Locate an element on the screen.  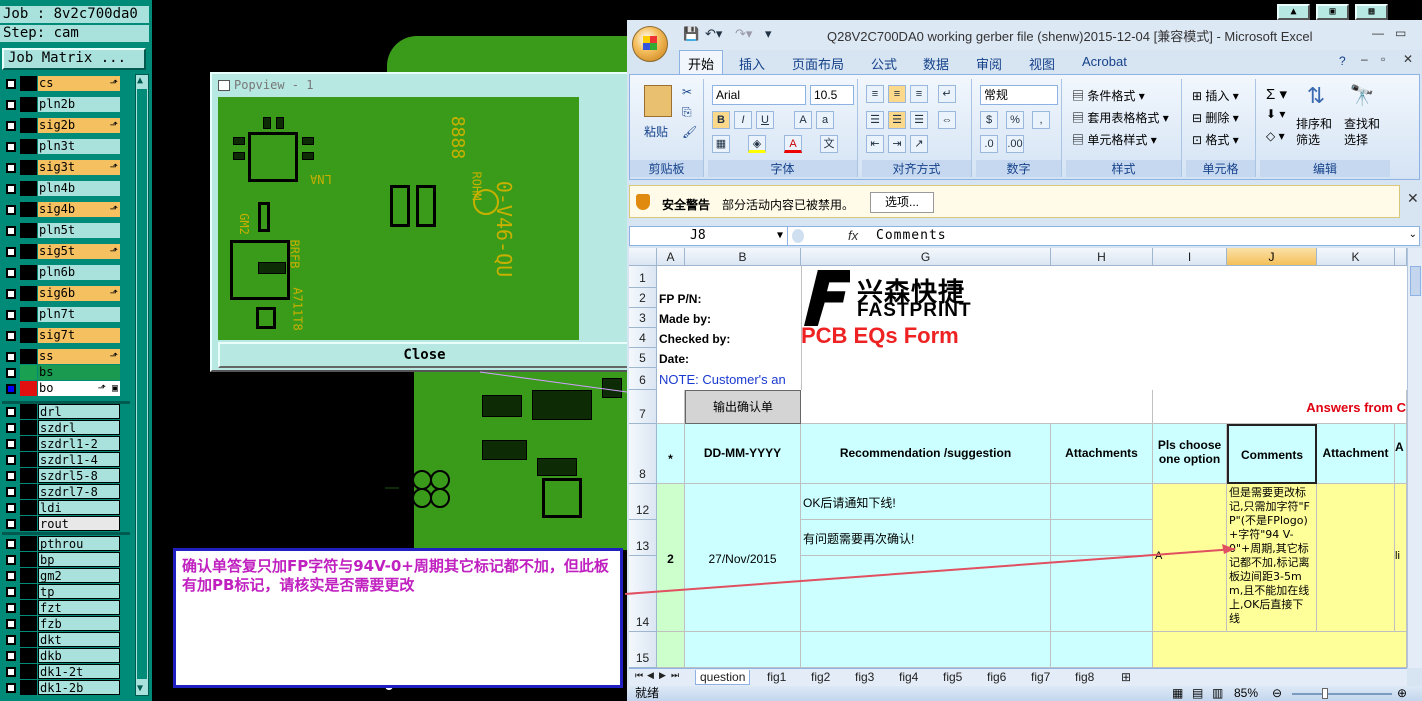
layer-name: sig6b ⬏ is located at coordinates (79, 293).